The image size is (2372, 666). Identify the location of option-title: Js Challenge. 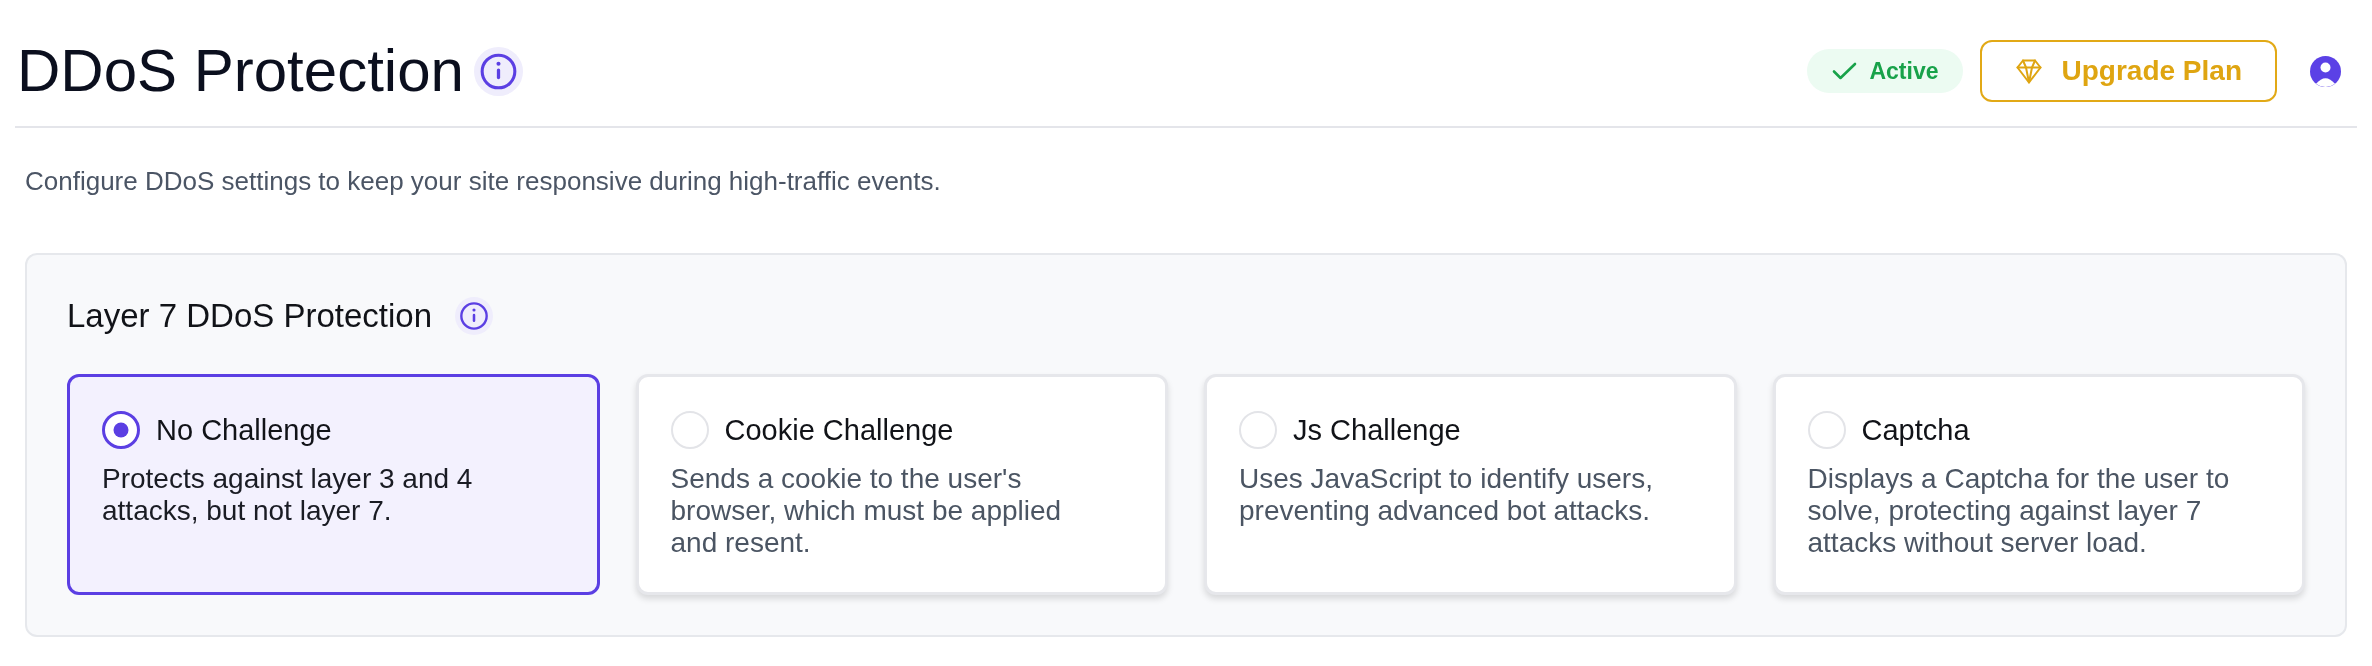
(1377, 430).